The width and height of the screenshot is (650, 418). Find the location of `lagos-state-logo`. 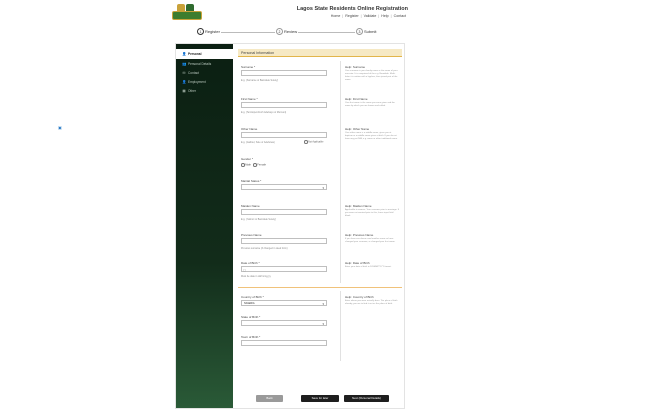

lagos-state-logo is located at coordinates (187, 12).